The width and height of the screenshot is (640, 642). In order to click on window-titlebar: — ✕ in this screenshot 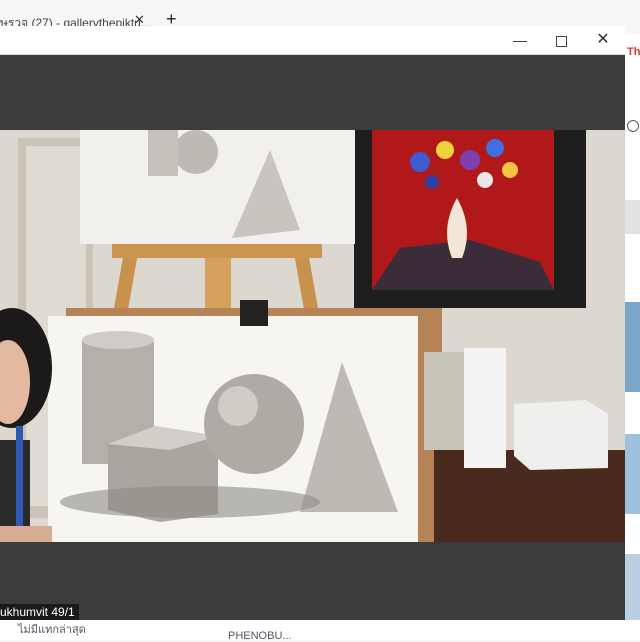, I will do `click(312, 40)`.